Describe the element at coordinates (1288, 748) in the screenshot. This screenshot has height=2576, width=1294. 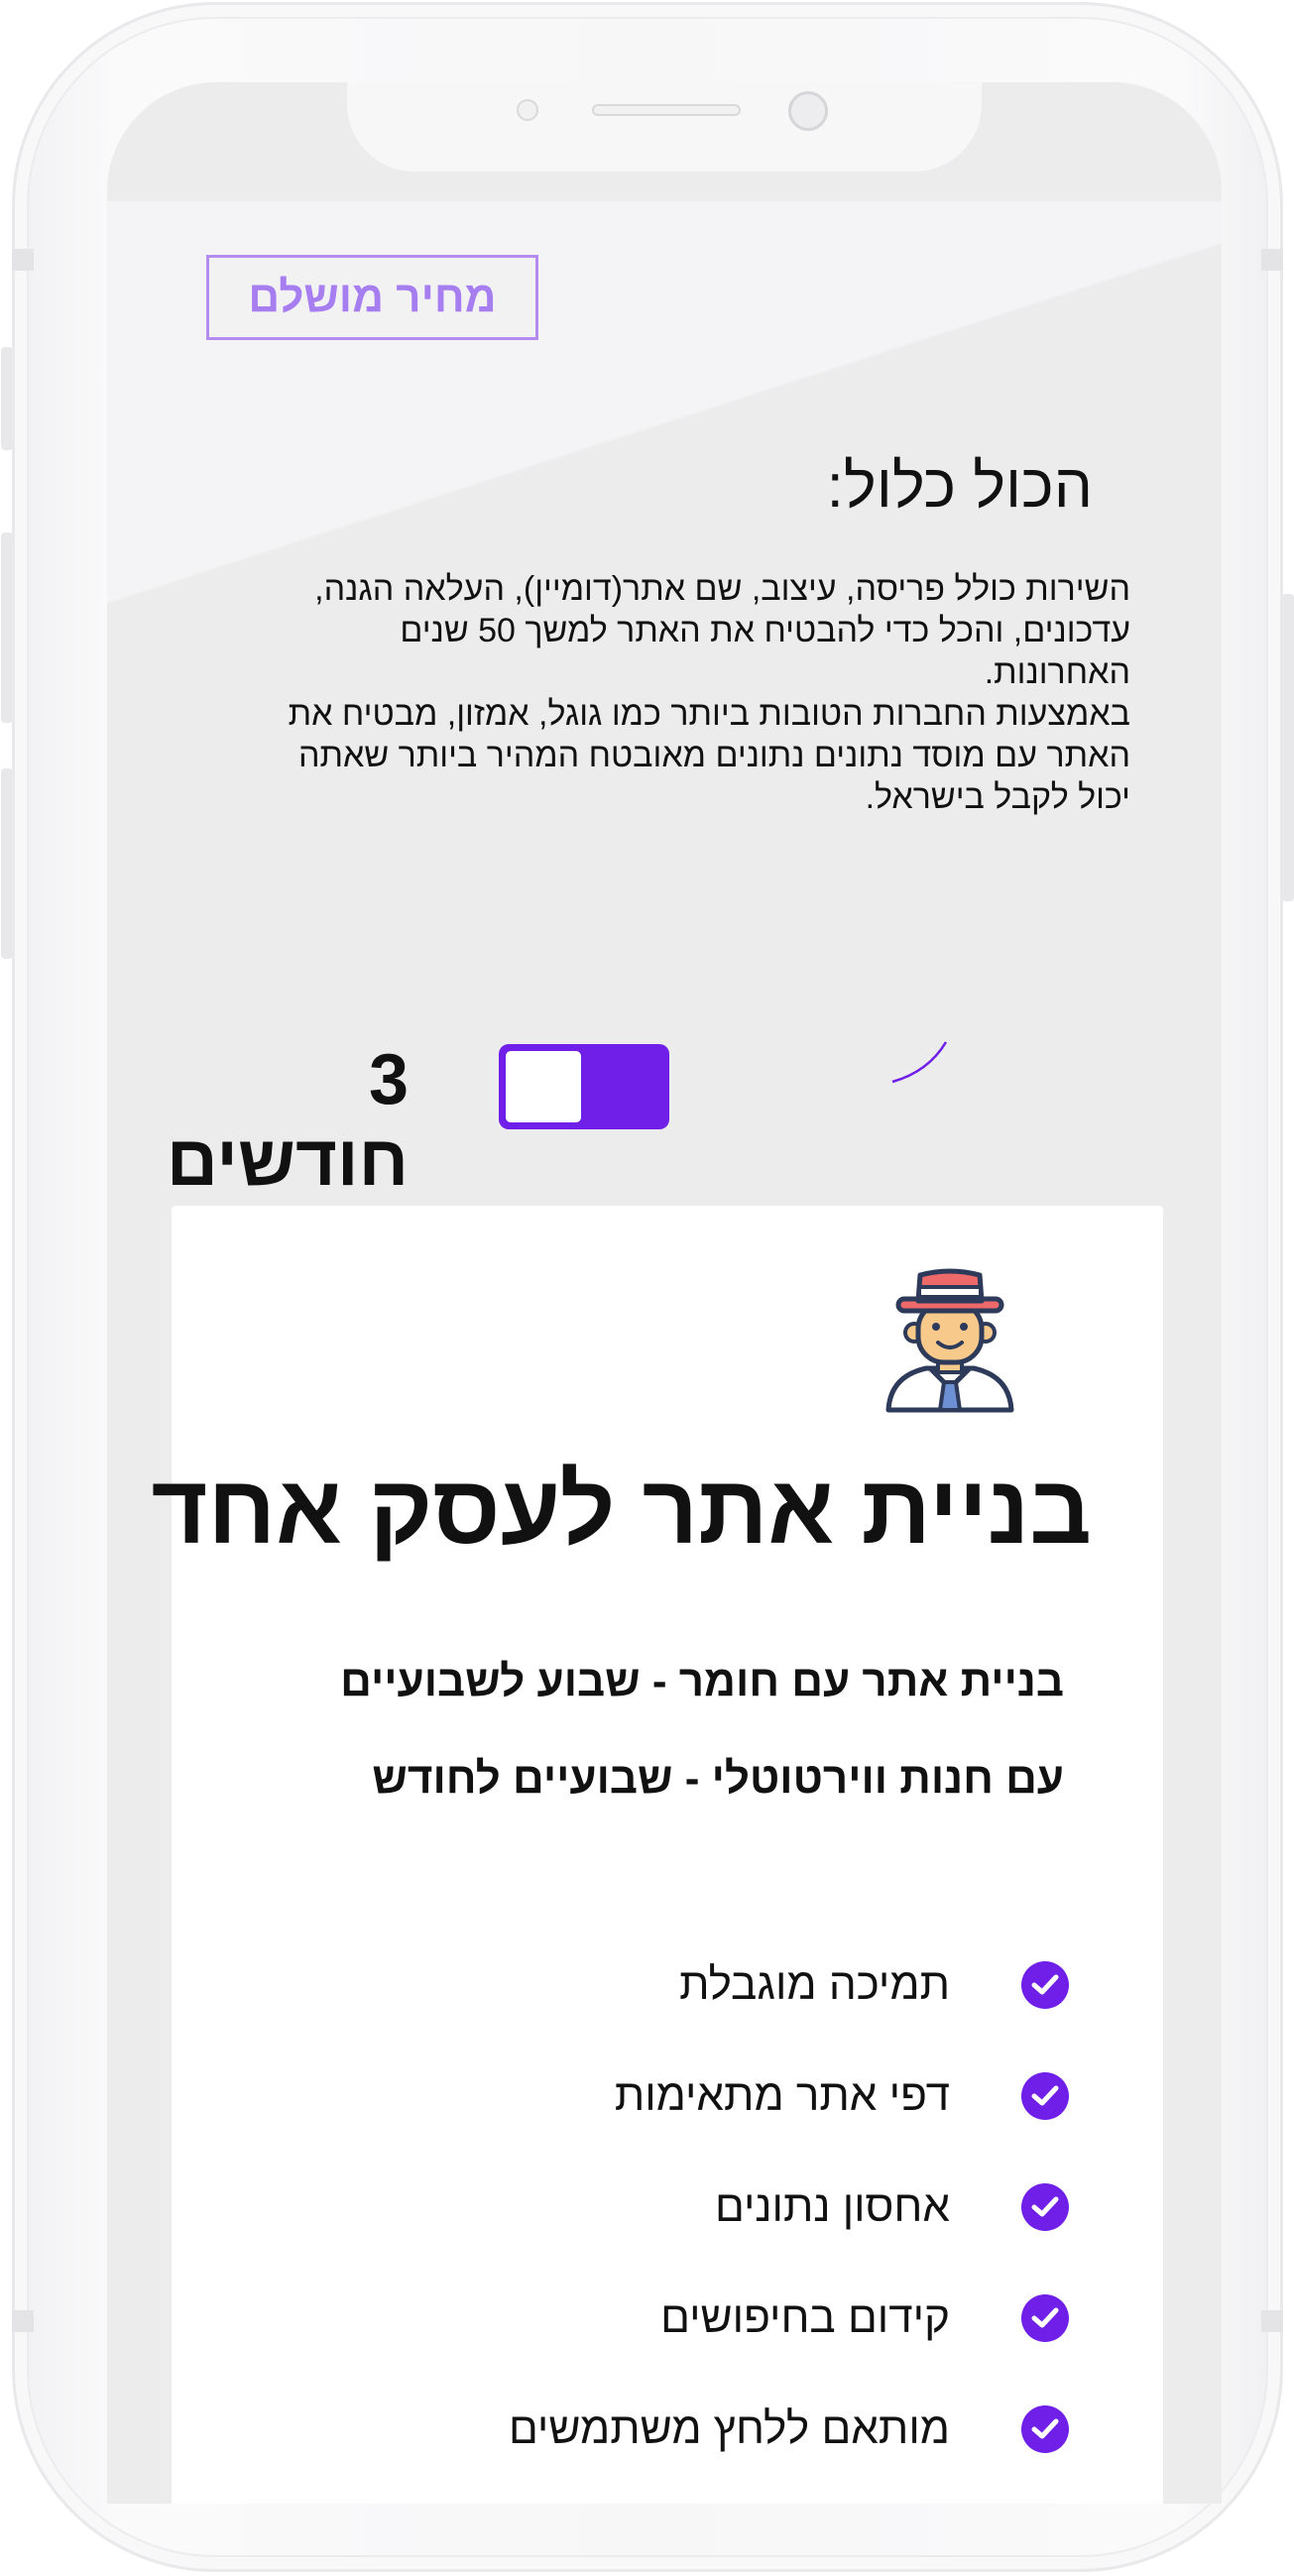
I see `power-button` at that location.